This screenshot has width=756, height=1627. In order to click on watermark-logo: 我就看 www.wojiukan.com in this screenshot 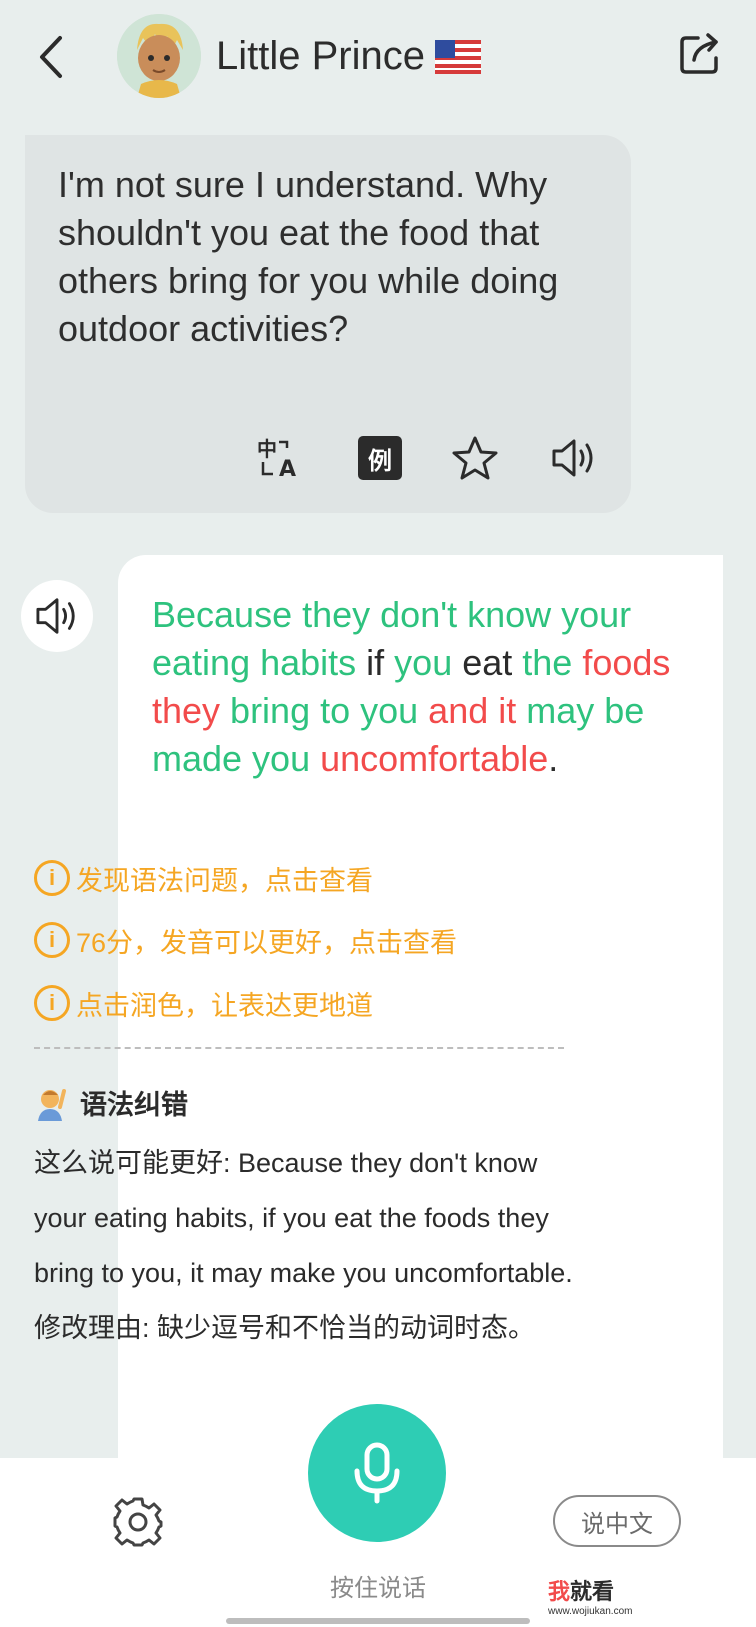, I will do `click(603, 1595)`.